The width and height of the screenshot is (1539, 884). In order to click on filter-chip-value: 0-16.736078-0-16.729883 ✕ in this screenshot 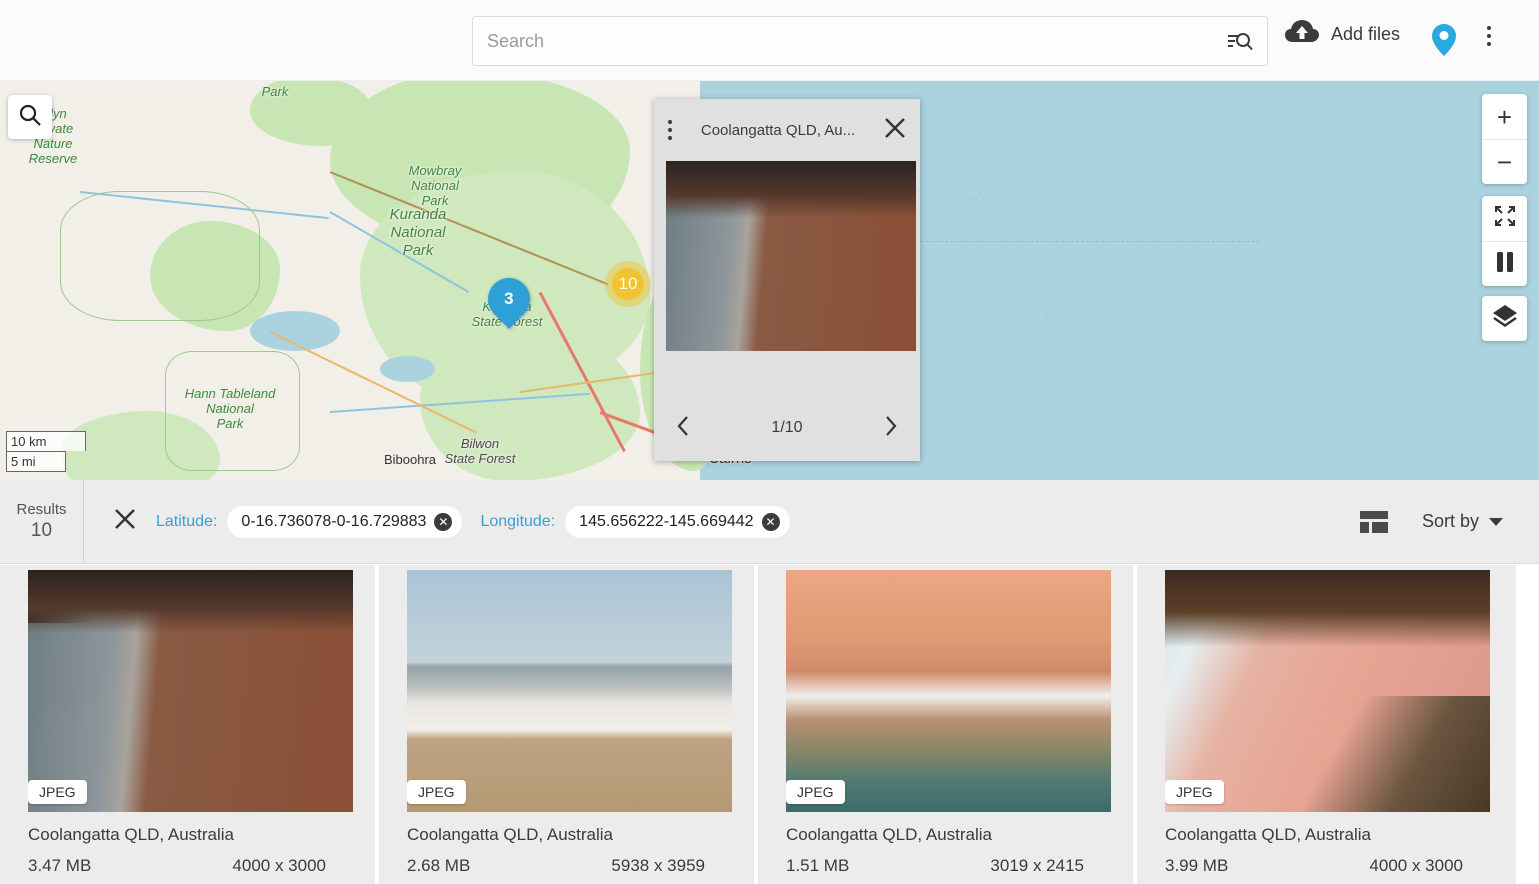, I will do `click(345, 521)`.